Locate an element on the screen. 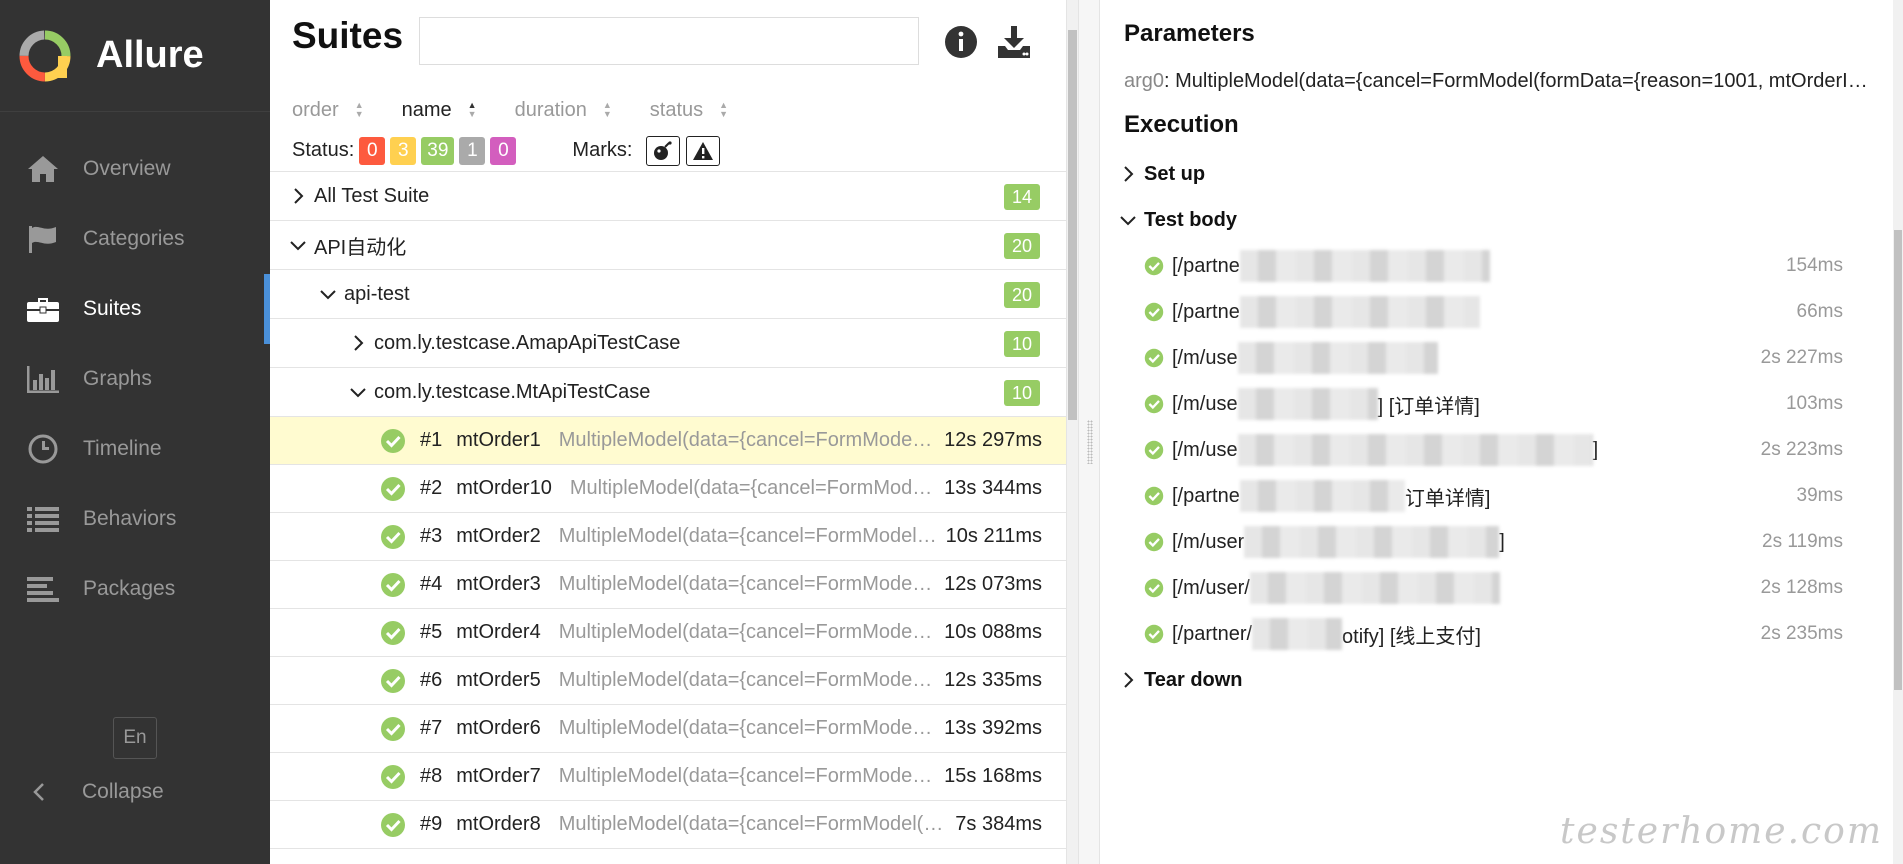 This screenshot has height=864, width=1903. flaky-mark-button is located at coordinates (663, 150).